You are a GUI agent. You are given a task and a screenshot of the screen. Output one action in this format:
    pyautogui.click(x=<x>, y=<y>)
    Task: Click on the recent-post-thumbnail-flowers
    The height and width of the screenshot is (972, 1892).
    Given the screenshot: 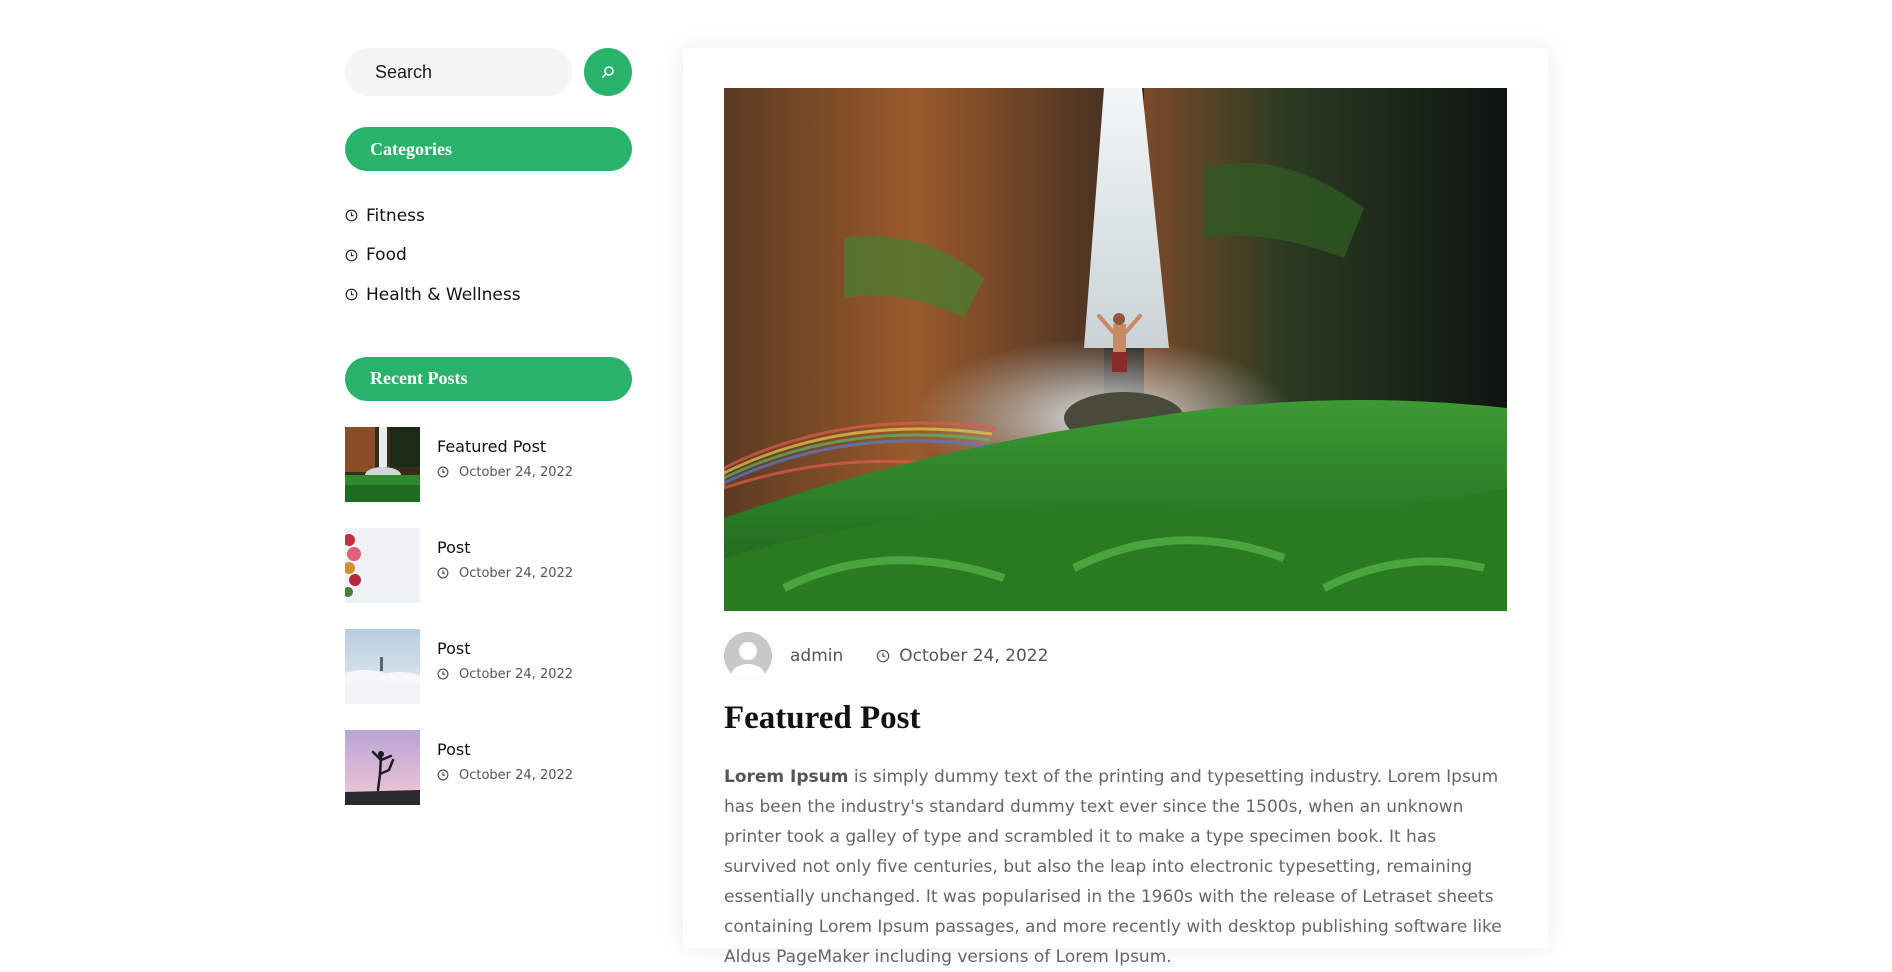 What is the action you would take?
    pyautogui.click(x=382, y=565)
    